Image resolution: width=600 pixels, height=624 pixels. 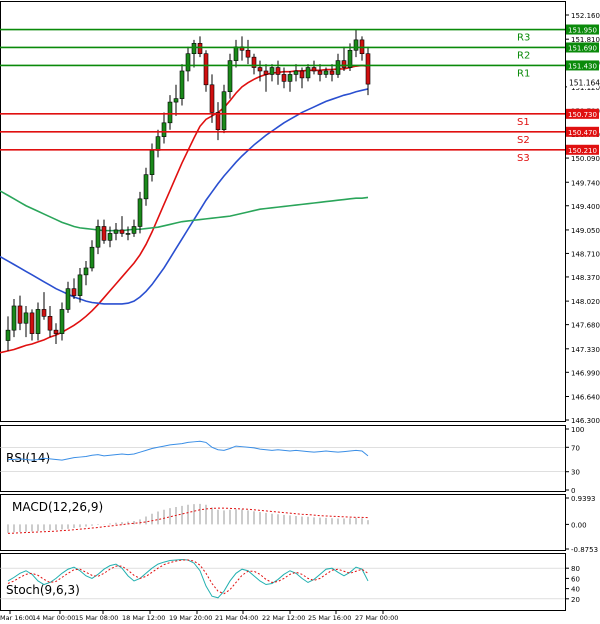 What do you see at coordinates (329, 618) in the screenshot?
I see `time-tick-label: 25 Mar 16:00` at bounding box center [329, 618].